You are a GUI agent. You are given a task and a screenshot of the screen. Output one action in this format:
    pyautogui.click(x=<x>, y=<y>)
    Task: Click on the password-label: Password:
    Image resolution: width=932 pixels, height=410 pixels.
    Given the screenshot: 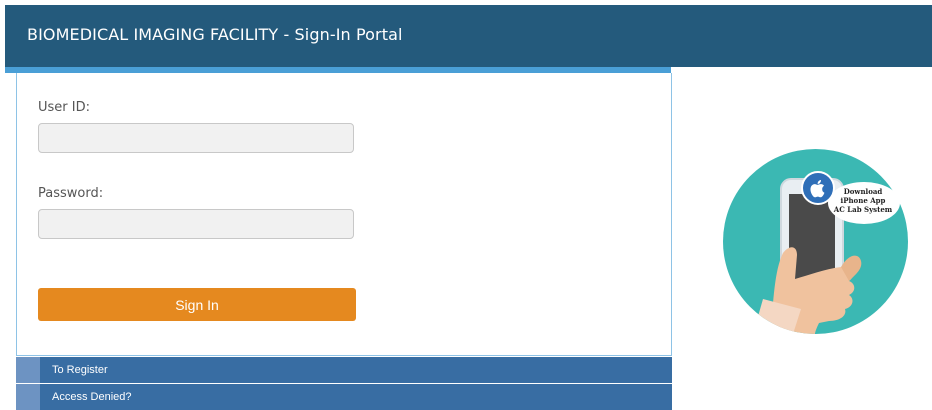 What is the action you would take?
    pyautogui.click(x=71, y=193)
    